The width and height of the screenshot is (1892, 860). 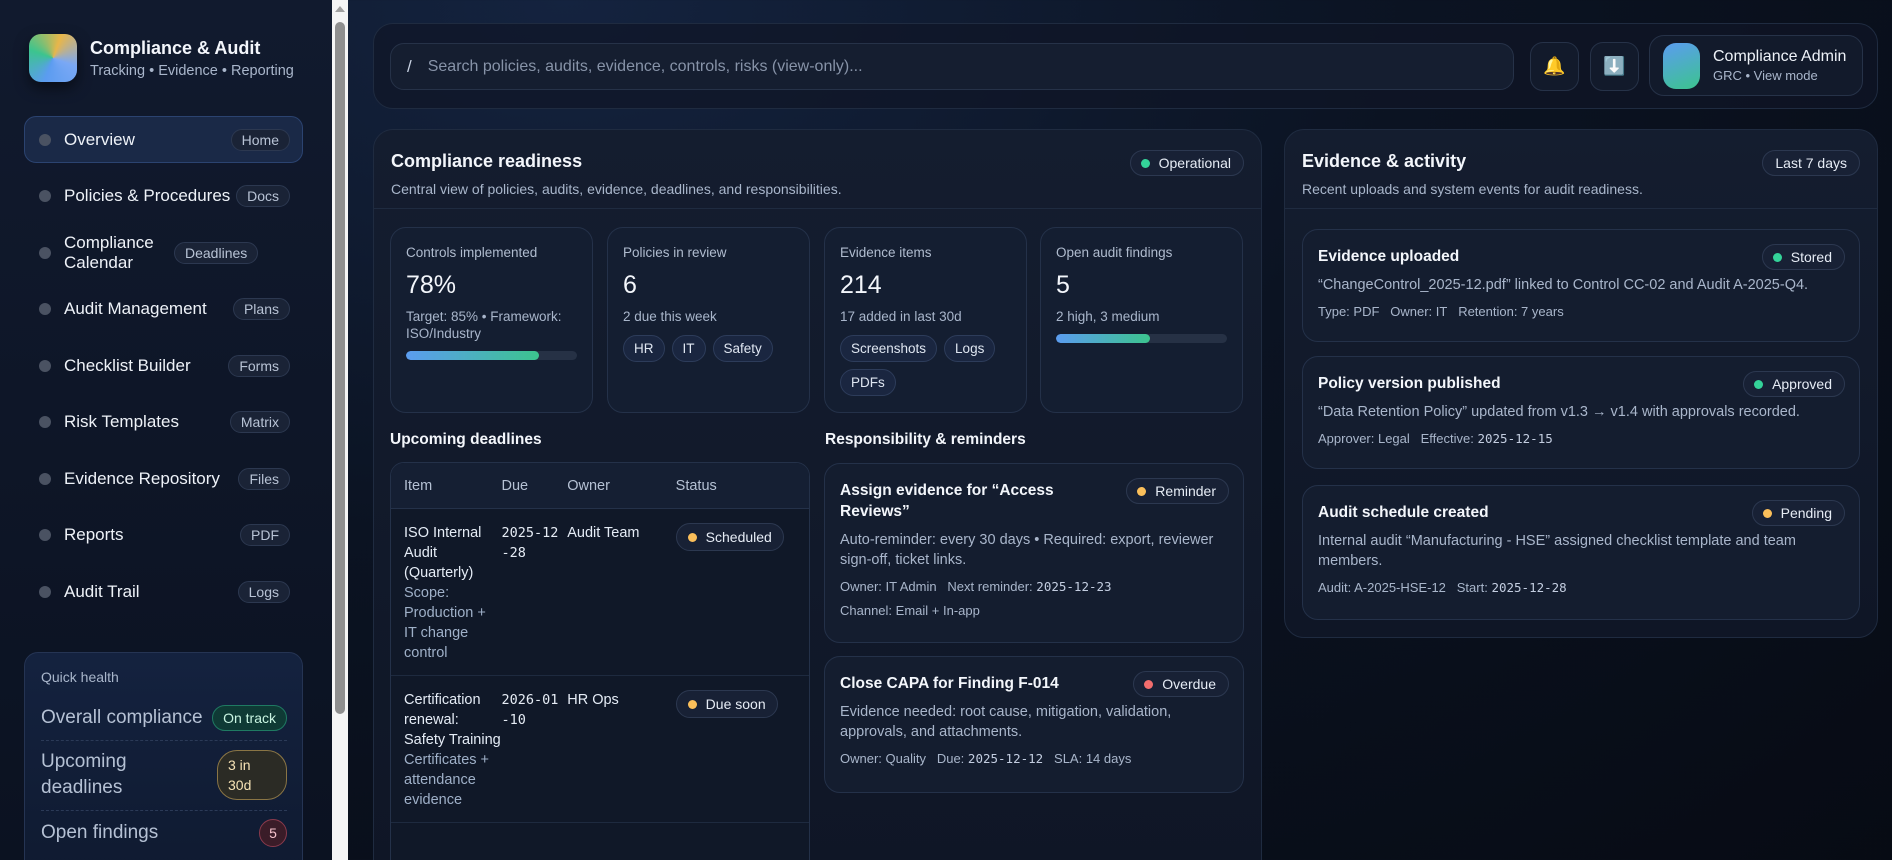 What do you see at coordinates (888, 586) in the screenshot?
I see `meta-owner: Owner: IT Admin` at bounding box center [888, 586].